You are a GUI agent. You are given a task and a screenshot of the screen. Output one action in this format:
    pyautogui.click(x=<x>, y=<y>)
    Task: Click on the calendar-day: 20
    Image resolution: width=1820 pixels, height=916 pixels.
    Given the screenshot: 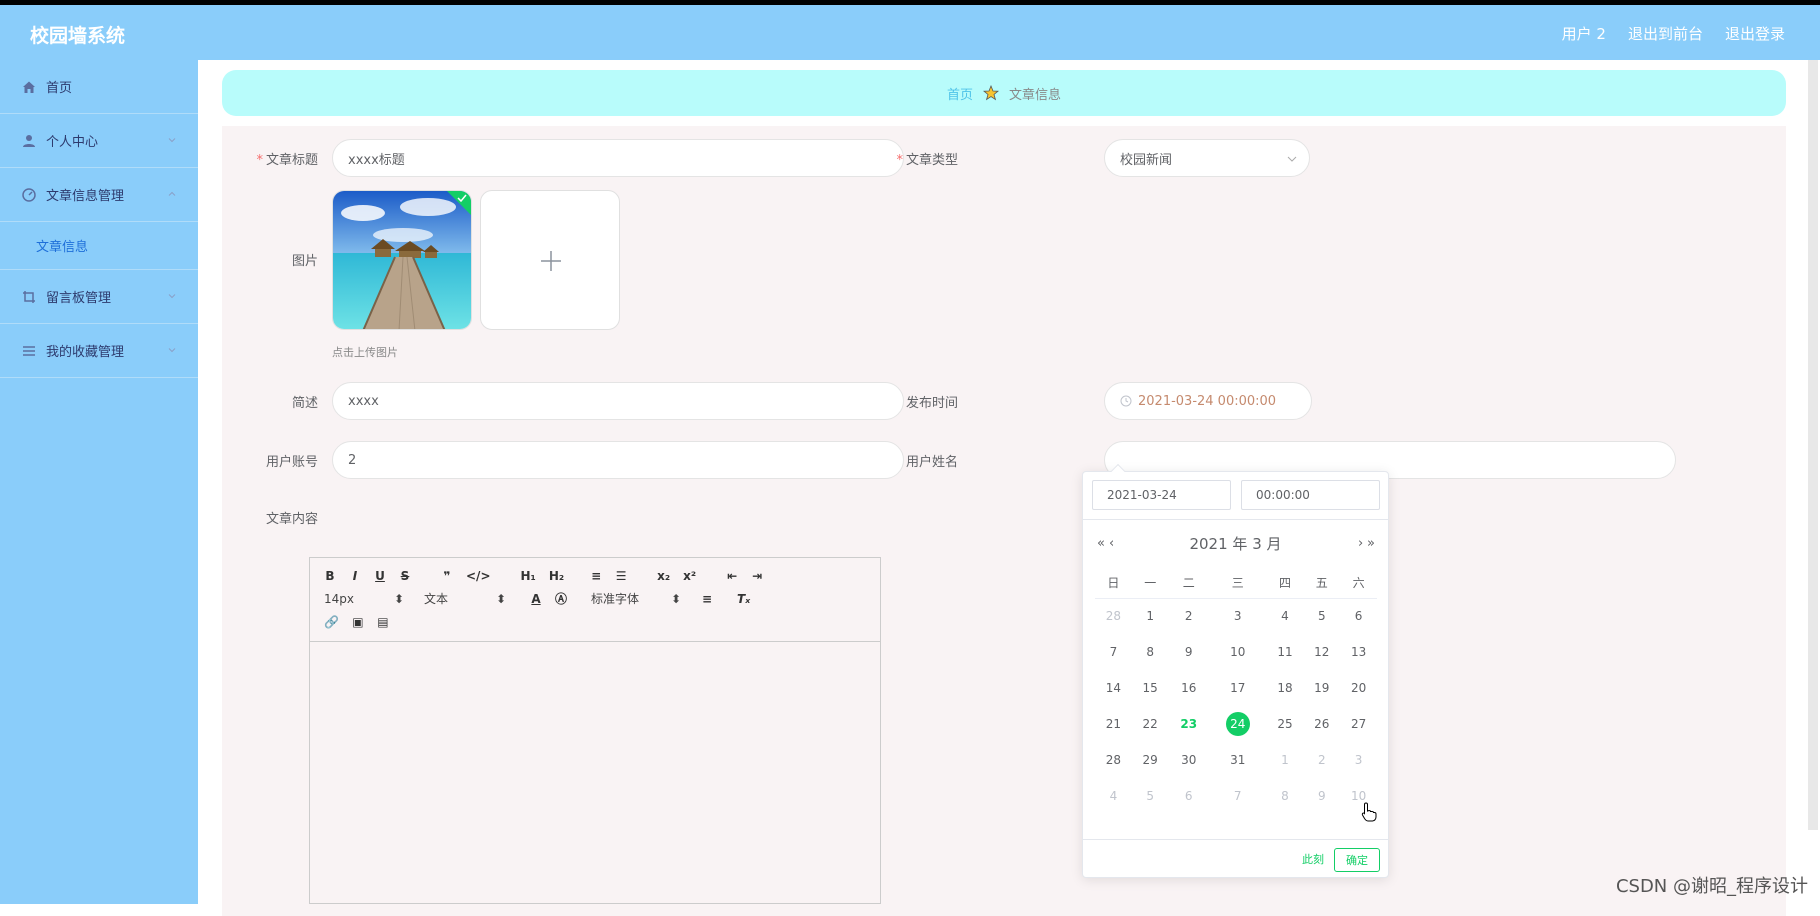 What is the action you would take?
    pyautogui.click(x=1358, y=688)
    